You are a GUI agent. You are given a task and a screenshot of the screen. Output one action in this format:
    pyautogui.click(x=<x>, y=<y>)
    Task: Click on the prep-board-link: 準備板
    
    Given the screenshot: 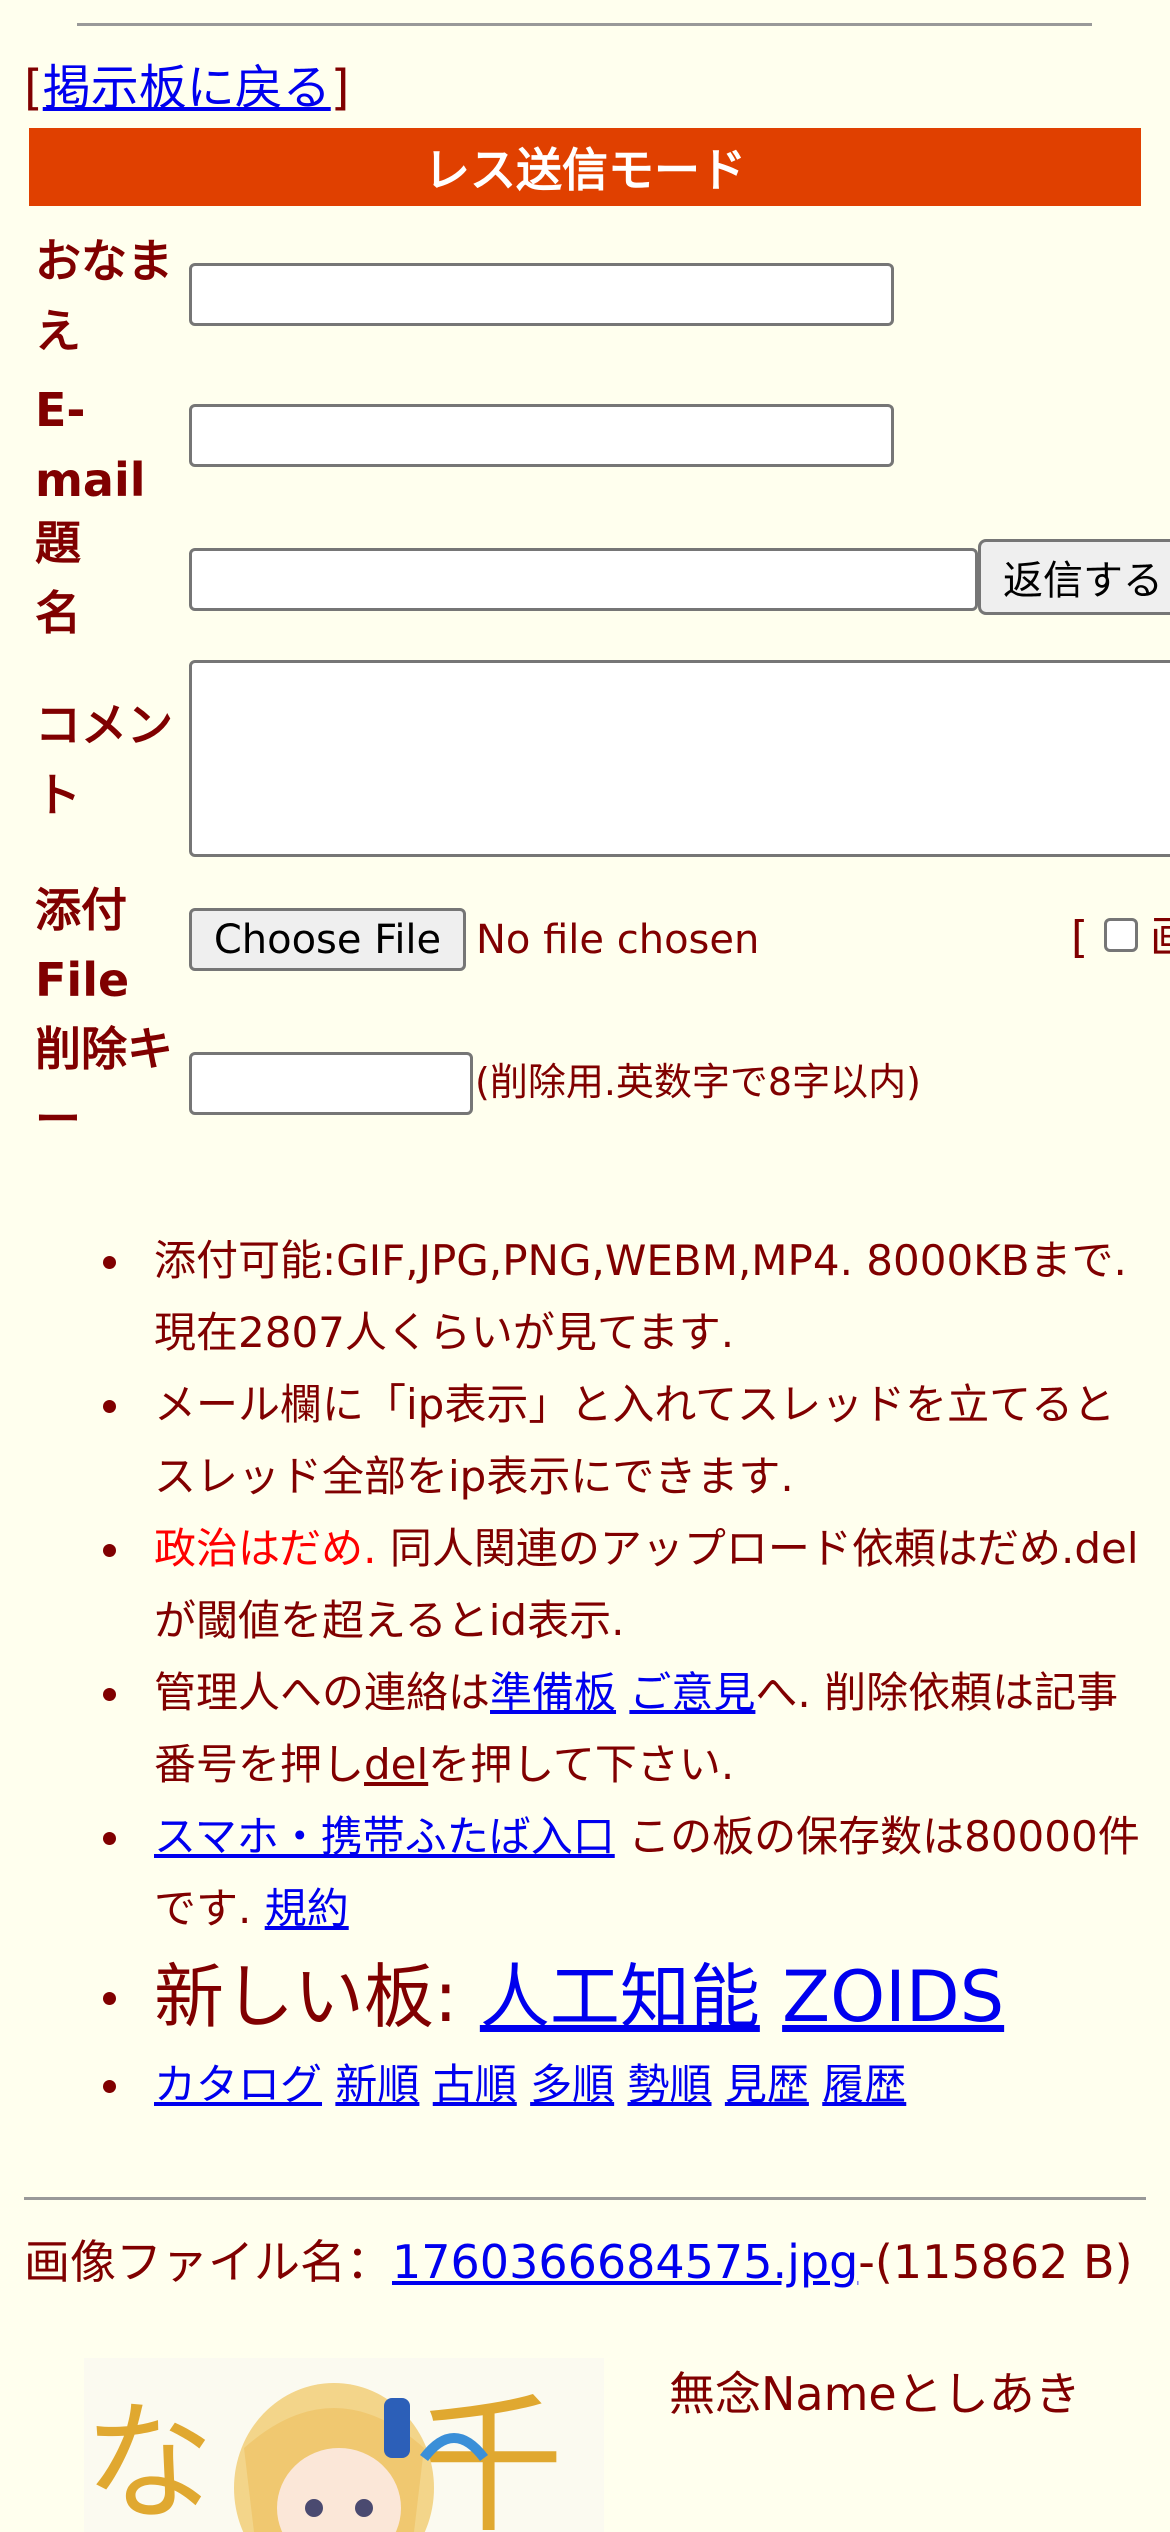 What is the action you would take?
    pyautogui.click(x=553, y=1692)
    